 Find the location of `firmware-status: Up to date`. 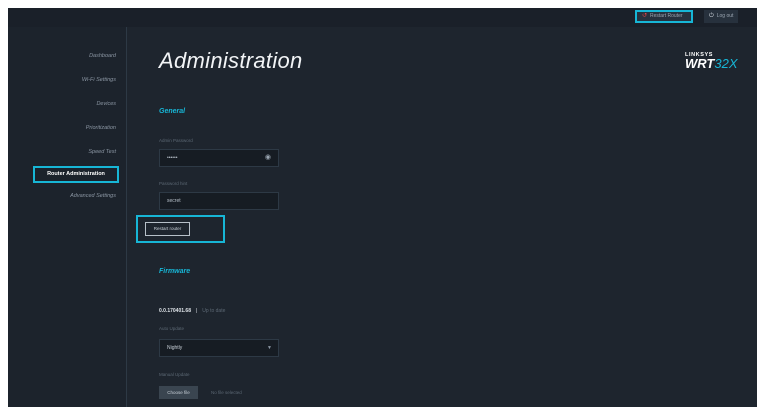

firmware-status: Up to date is located at coordinates (214, 311).